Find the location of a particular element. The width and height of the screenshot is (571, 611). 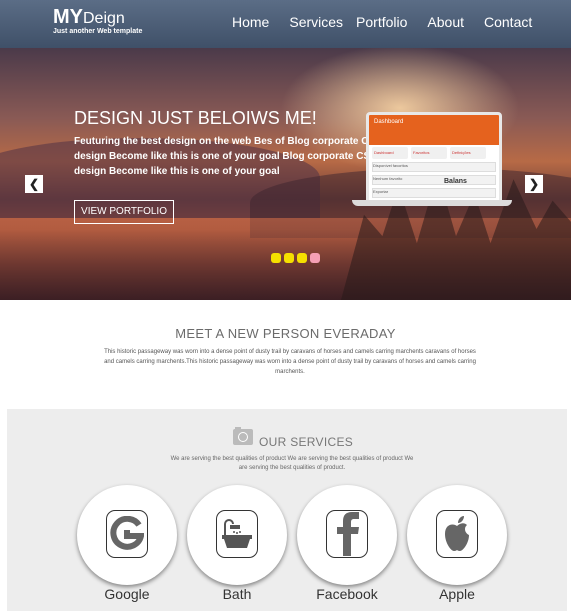

service-label-bath: Bath is located at coordinates (237, 594).